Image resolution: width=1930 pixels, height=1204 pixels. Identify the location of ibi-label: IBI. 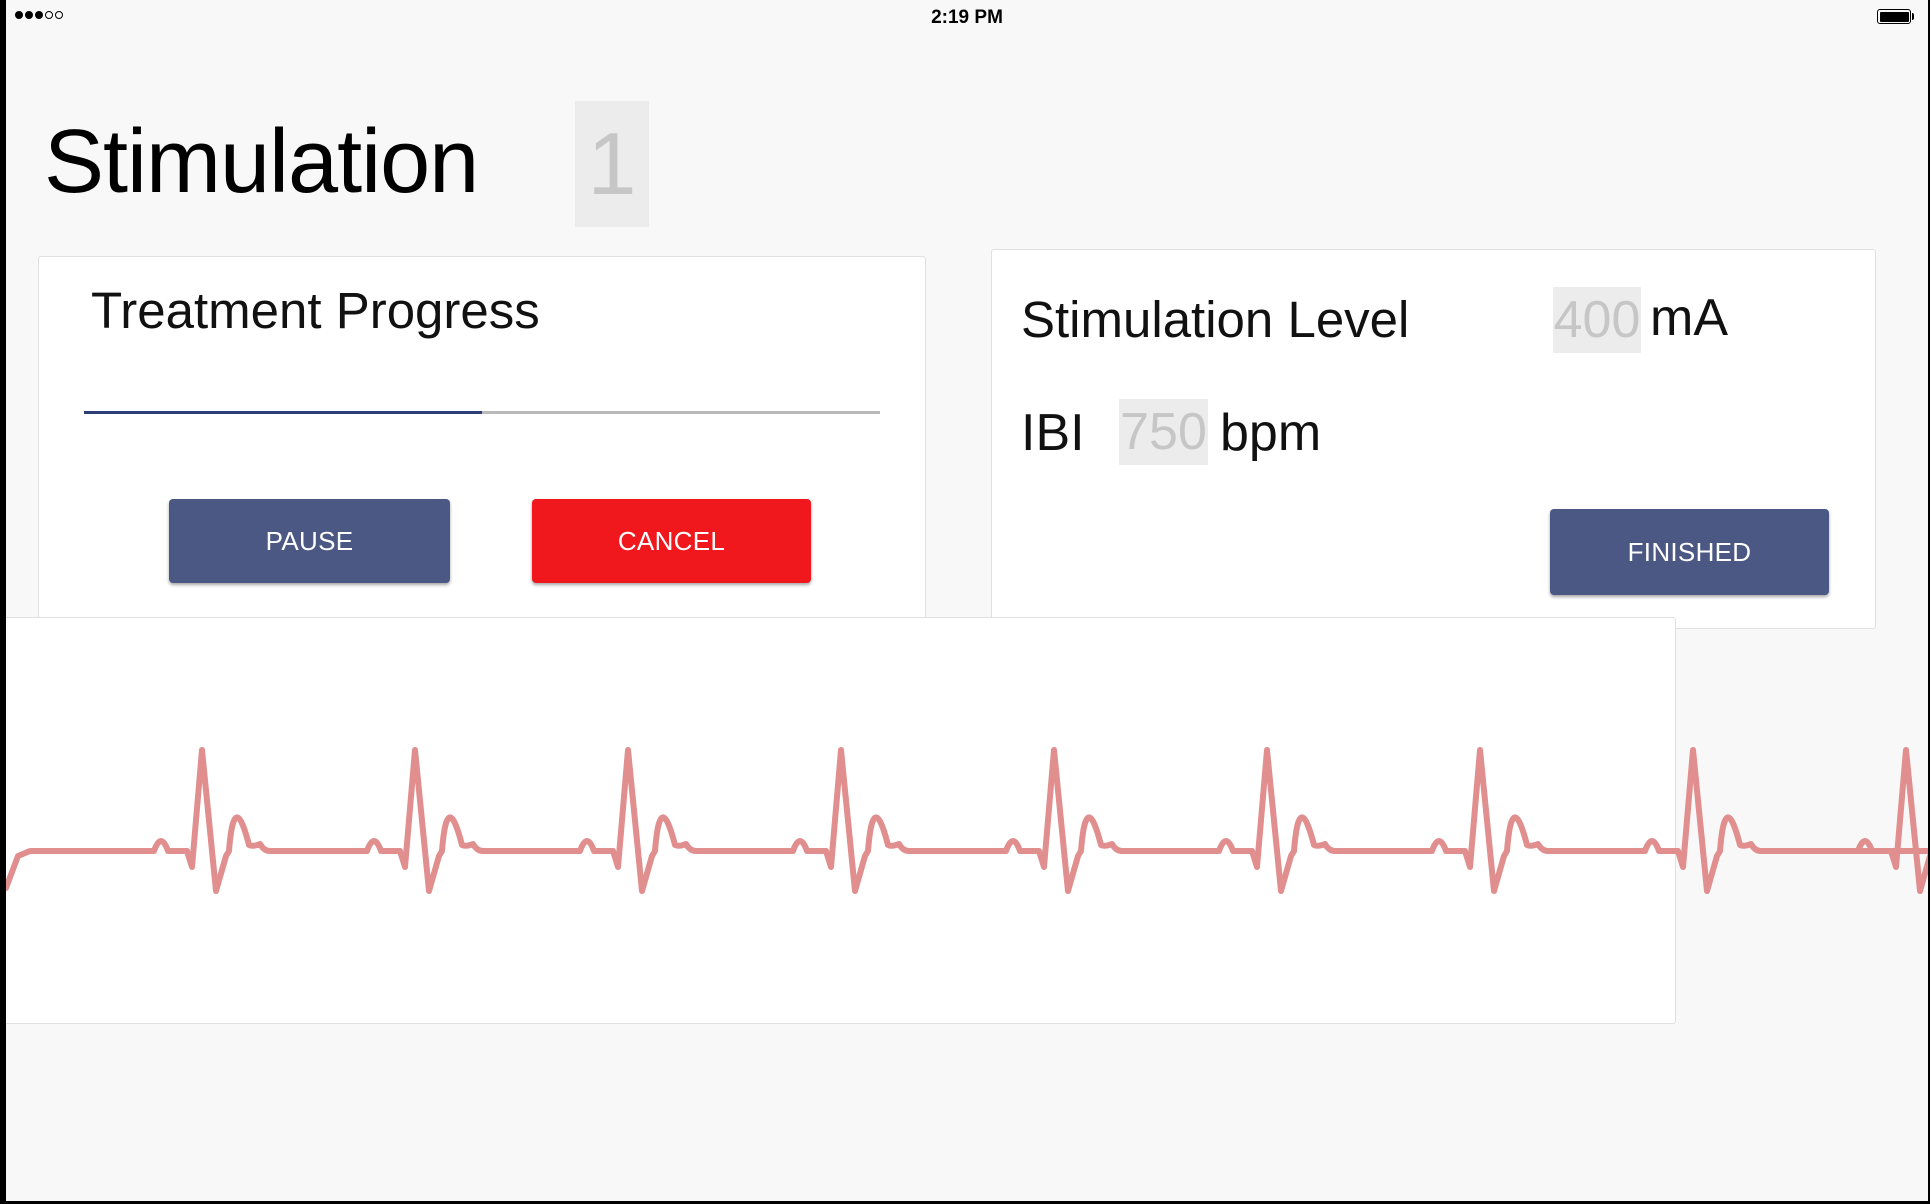
(1053, 433).